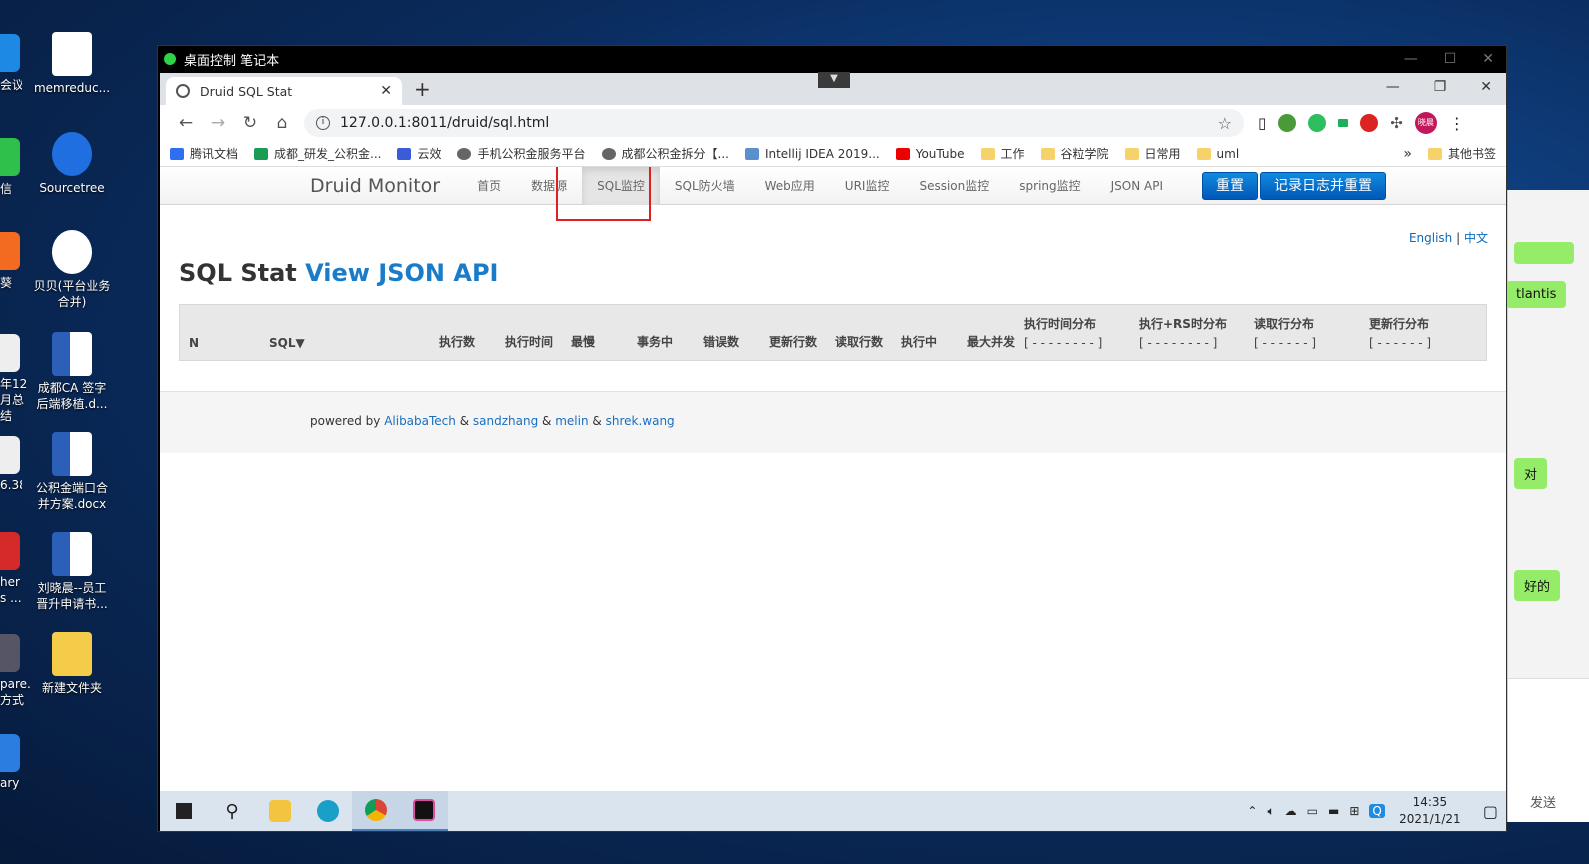 This screenshot has width=1589, height=864. I want to click on col-exec-count: 执行数, so click(463, 332).